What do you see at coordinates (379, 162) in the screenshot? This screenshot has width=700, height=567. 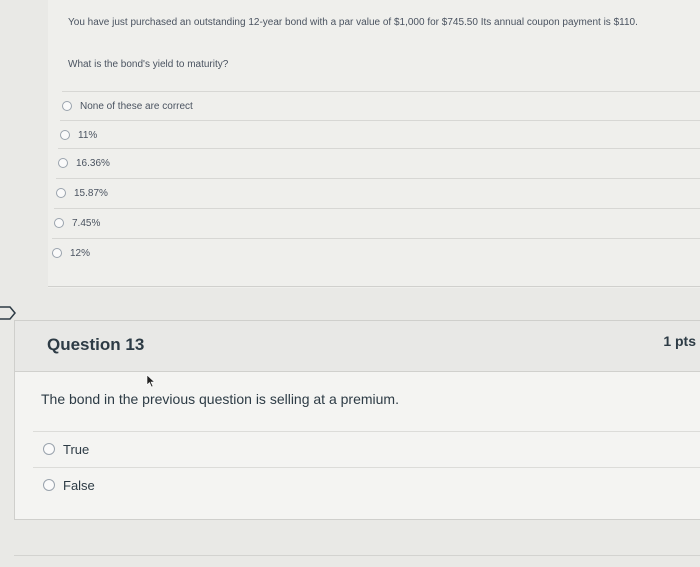 I see `answer-option: 16.36%` at bounding box center [379, 162].